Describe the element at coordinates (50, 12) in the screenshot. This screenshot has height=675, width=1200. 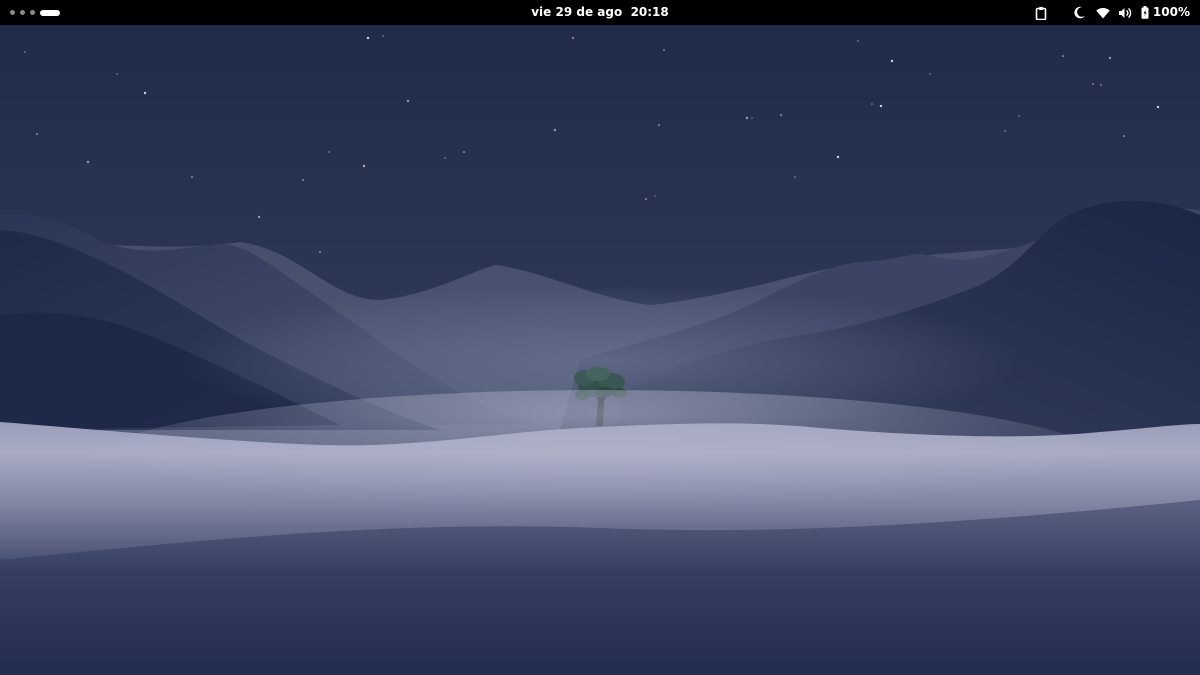
I see `active-workspace-pill` at that location.